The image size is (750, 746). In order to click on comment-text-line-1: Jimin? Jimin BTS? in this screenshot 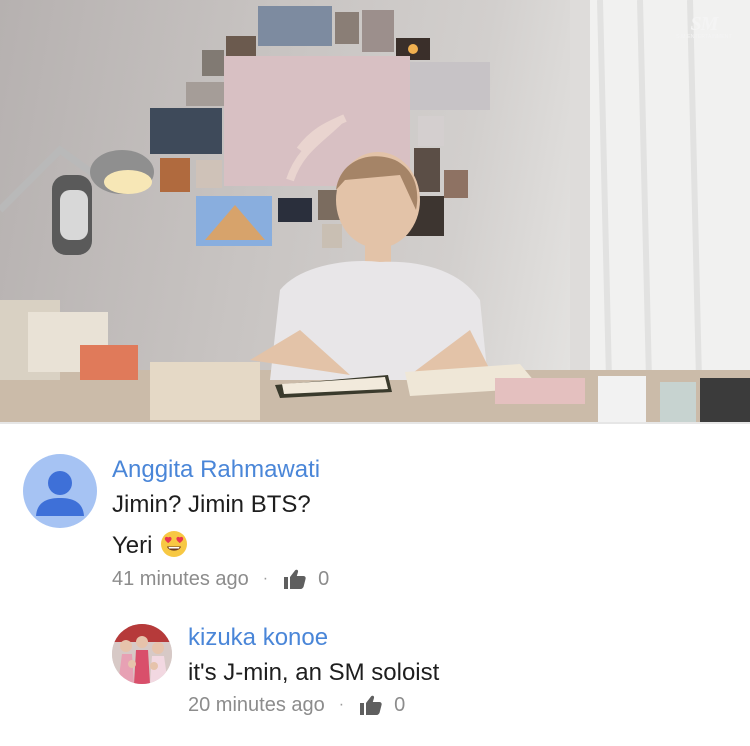, I will do `click(211, 504)`.